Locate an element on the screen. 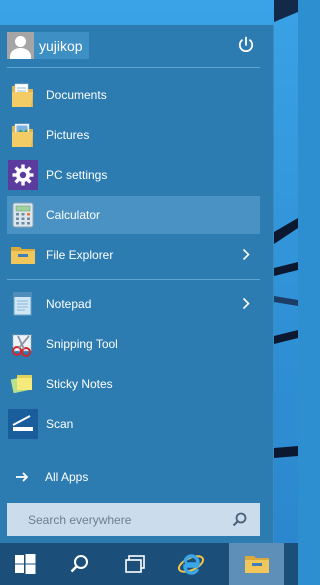  menu-item-label: Notepad is located at coordinates (69, 304).